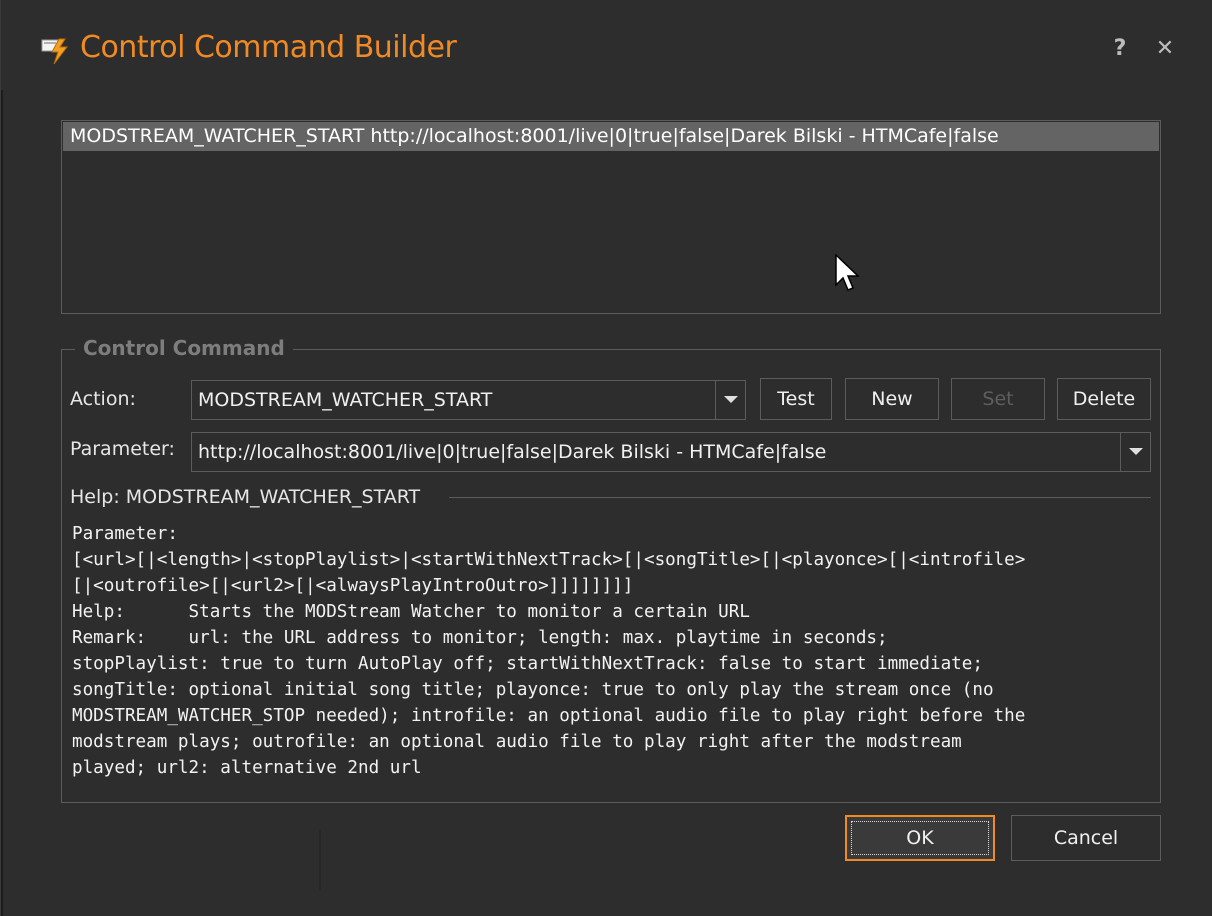 The height and width of the screenshot is (916, 1212). Describe the element at coordinates (998, 399) in the screenshot. I see `set-button: Set` at that location.